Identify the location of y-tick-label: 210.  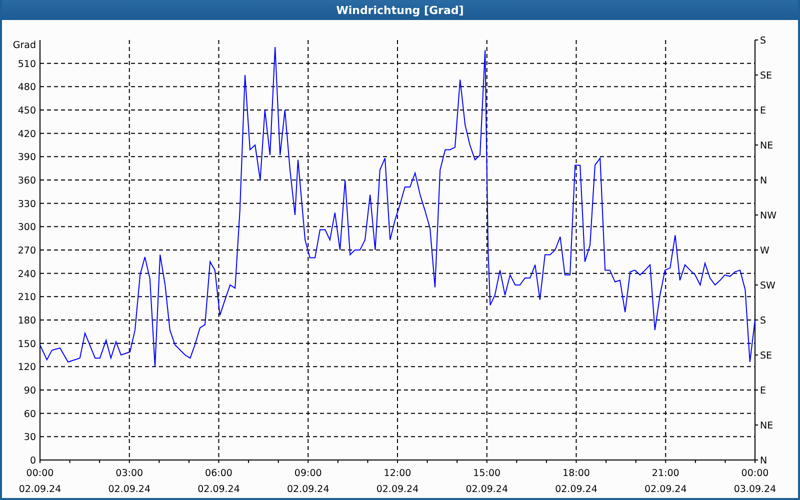
(27, 298).